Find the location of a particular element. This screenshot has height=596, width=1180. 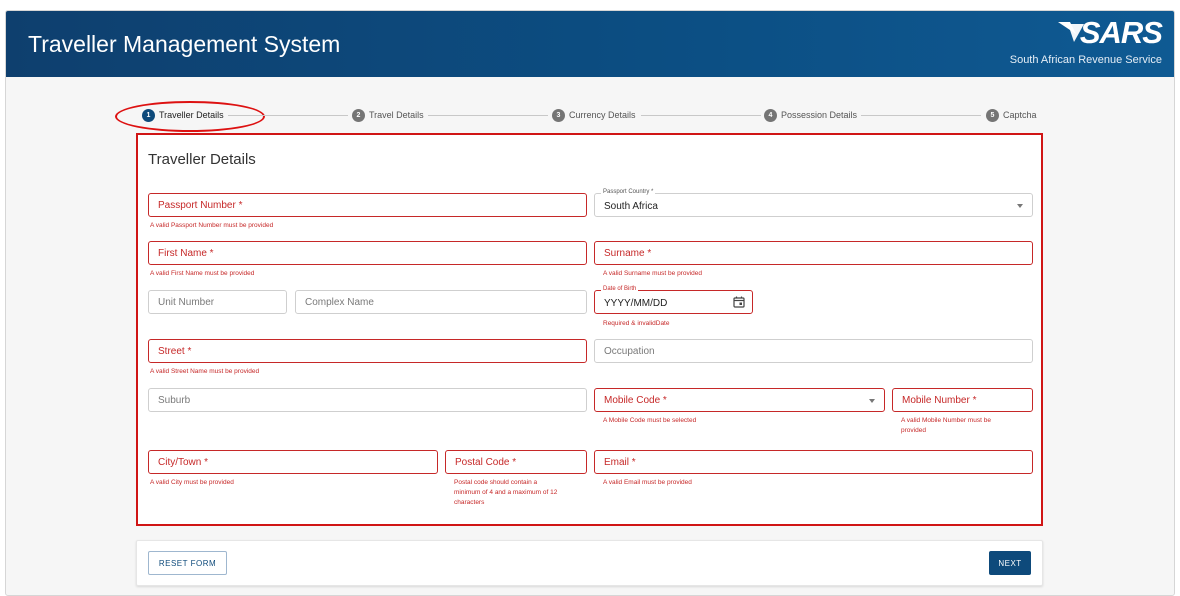

city-error: A valid City must be provided is located at coordinates (192, 482).